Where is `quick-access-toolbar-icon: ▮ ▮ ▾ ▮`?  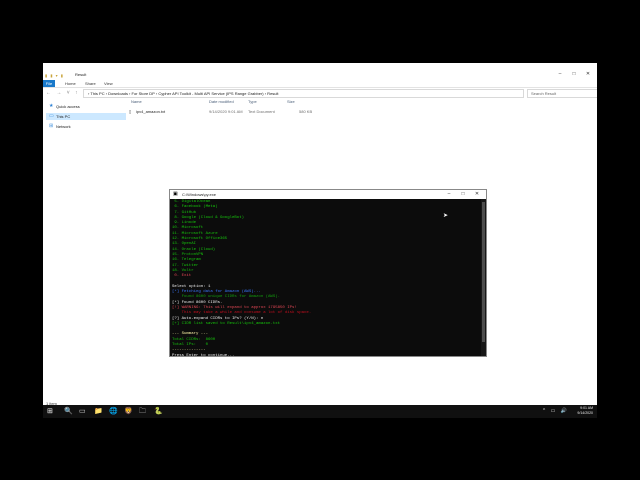 quick-access-toolbar-icon: ▮ ▮ ▾ ▮ is located at coordinates (54, 75).